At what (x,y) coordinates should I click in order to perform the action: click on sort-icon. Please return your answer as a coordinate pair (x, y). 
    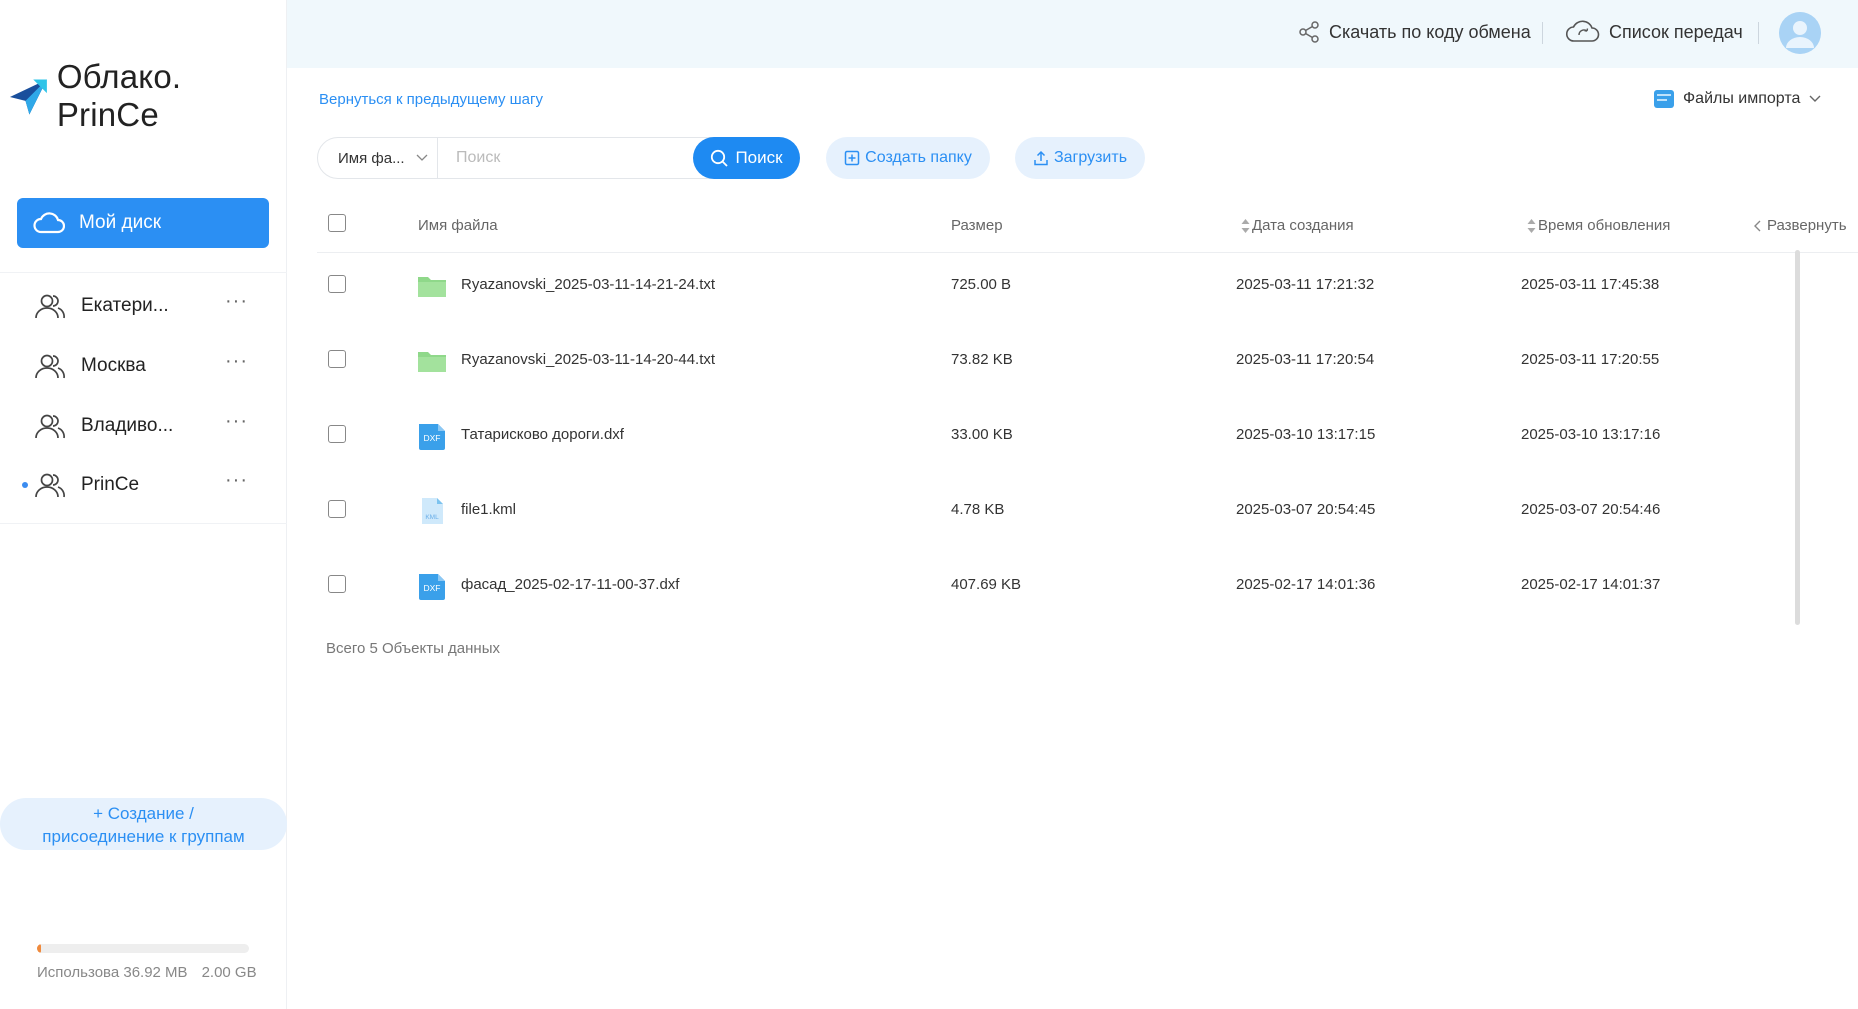
    Looking at the image, I should click on (1245, 225).